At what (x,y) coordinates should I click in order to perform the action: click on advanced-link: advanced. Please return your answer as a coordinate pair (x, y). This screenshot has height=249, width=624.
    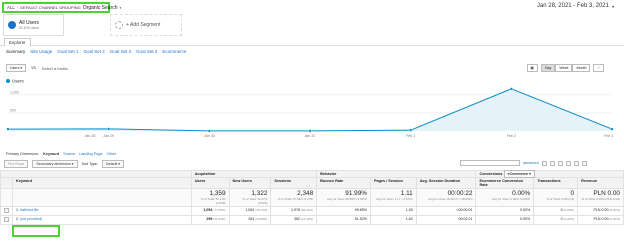
    Looking at the image, I should click on (531, 163).